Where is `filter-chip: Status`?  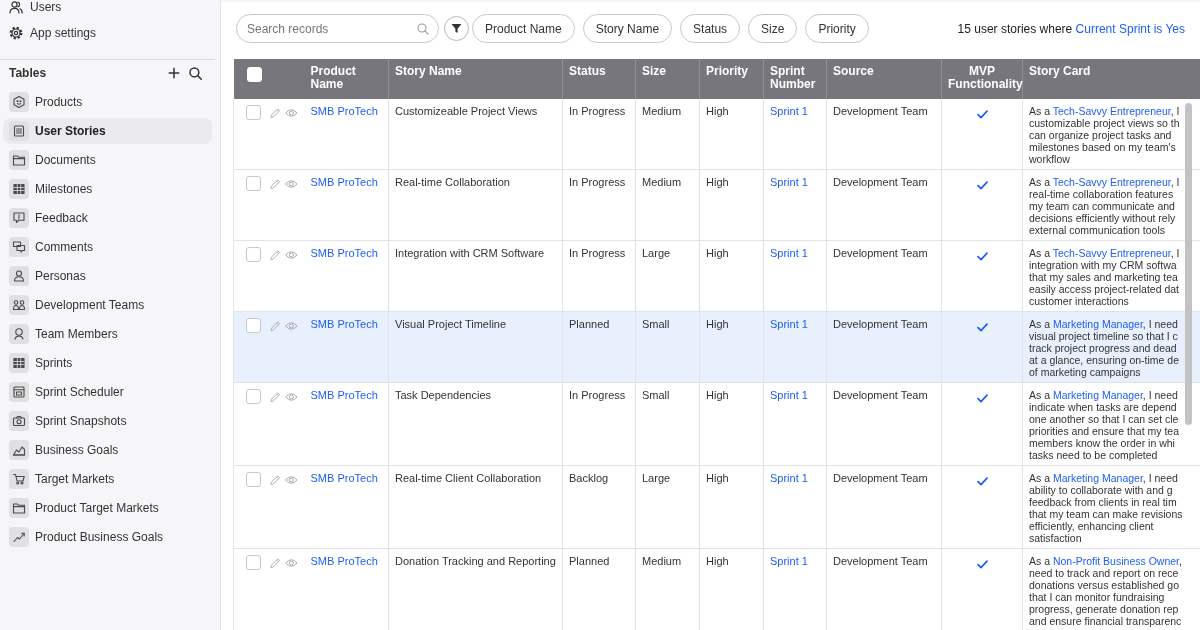
filter-chip: Status is located at coordinates (710, 28).